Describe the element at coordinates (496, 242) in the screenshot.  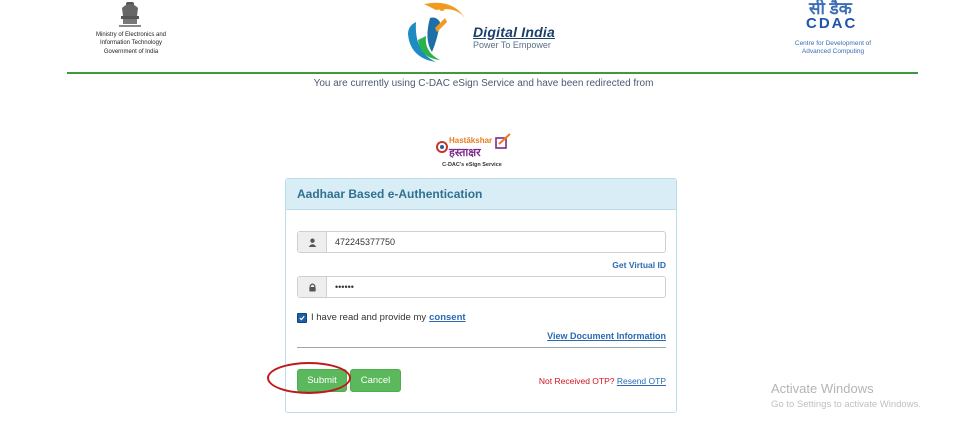
I see `aadhaar-input` at that location.